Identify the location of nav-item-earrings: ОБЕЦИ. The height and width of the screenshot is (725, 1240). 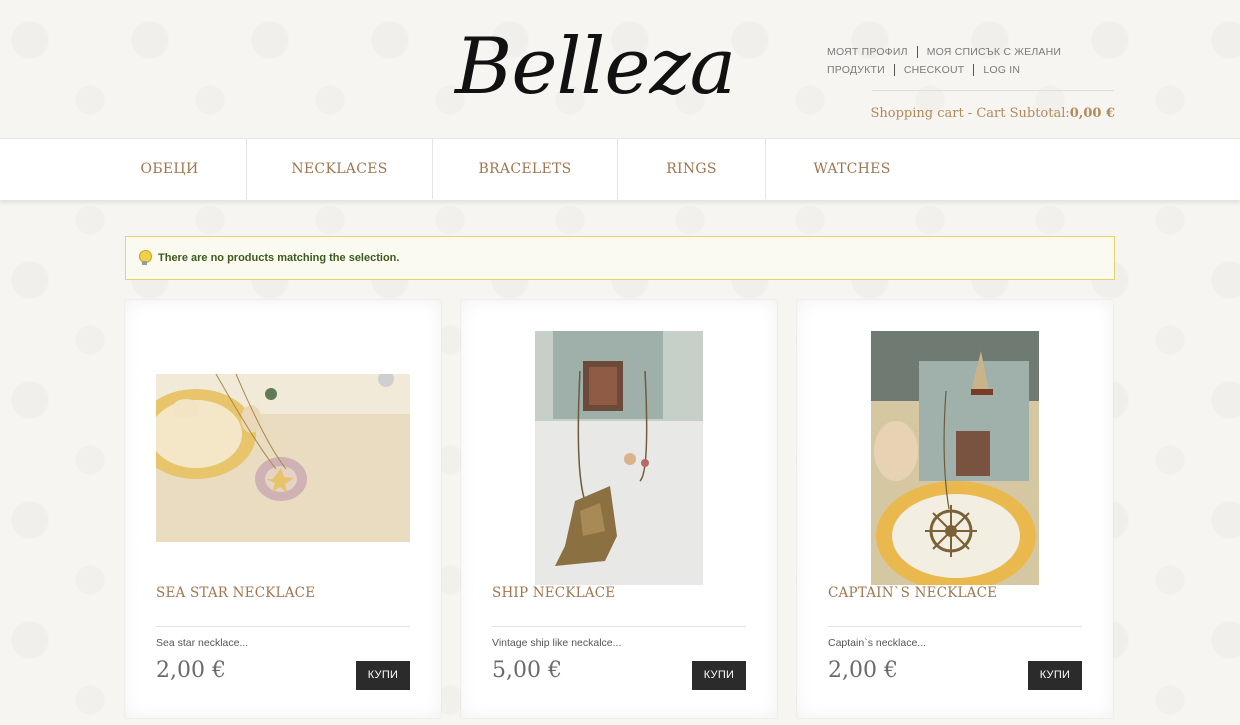
(170, 169).